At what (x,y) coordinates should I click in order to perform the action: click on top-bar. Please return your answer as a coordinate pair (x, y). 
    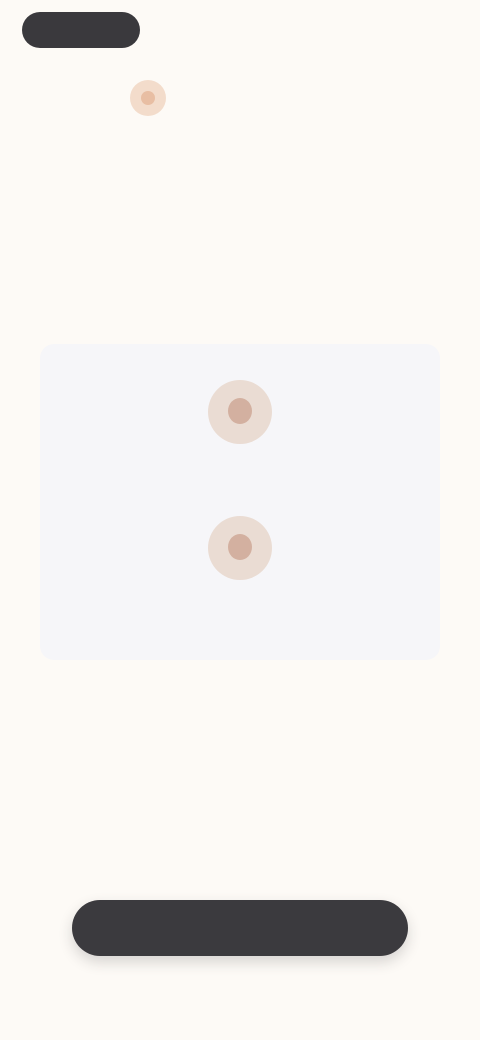
    Looking at the image, I should click on (240, 32).